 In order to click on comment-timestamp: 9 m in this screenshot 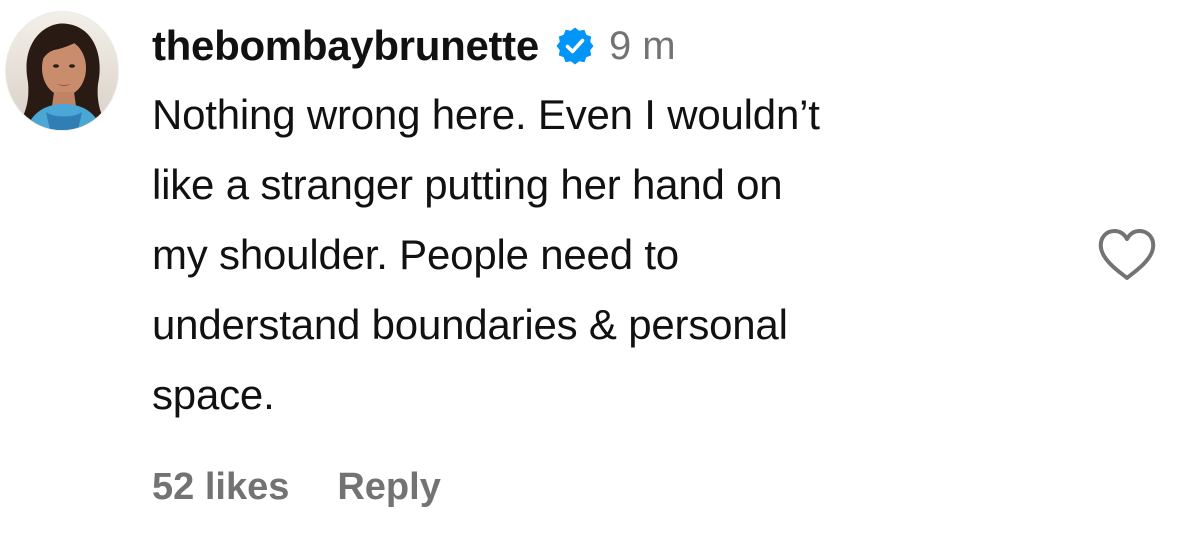, I will do `click(642, 45)`.